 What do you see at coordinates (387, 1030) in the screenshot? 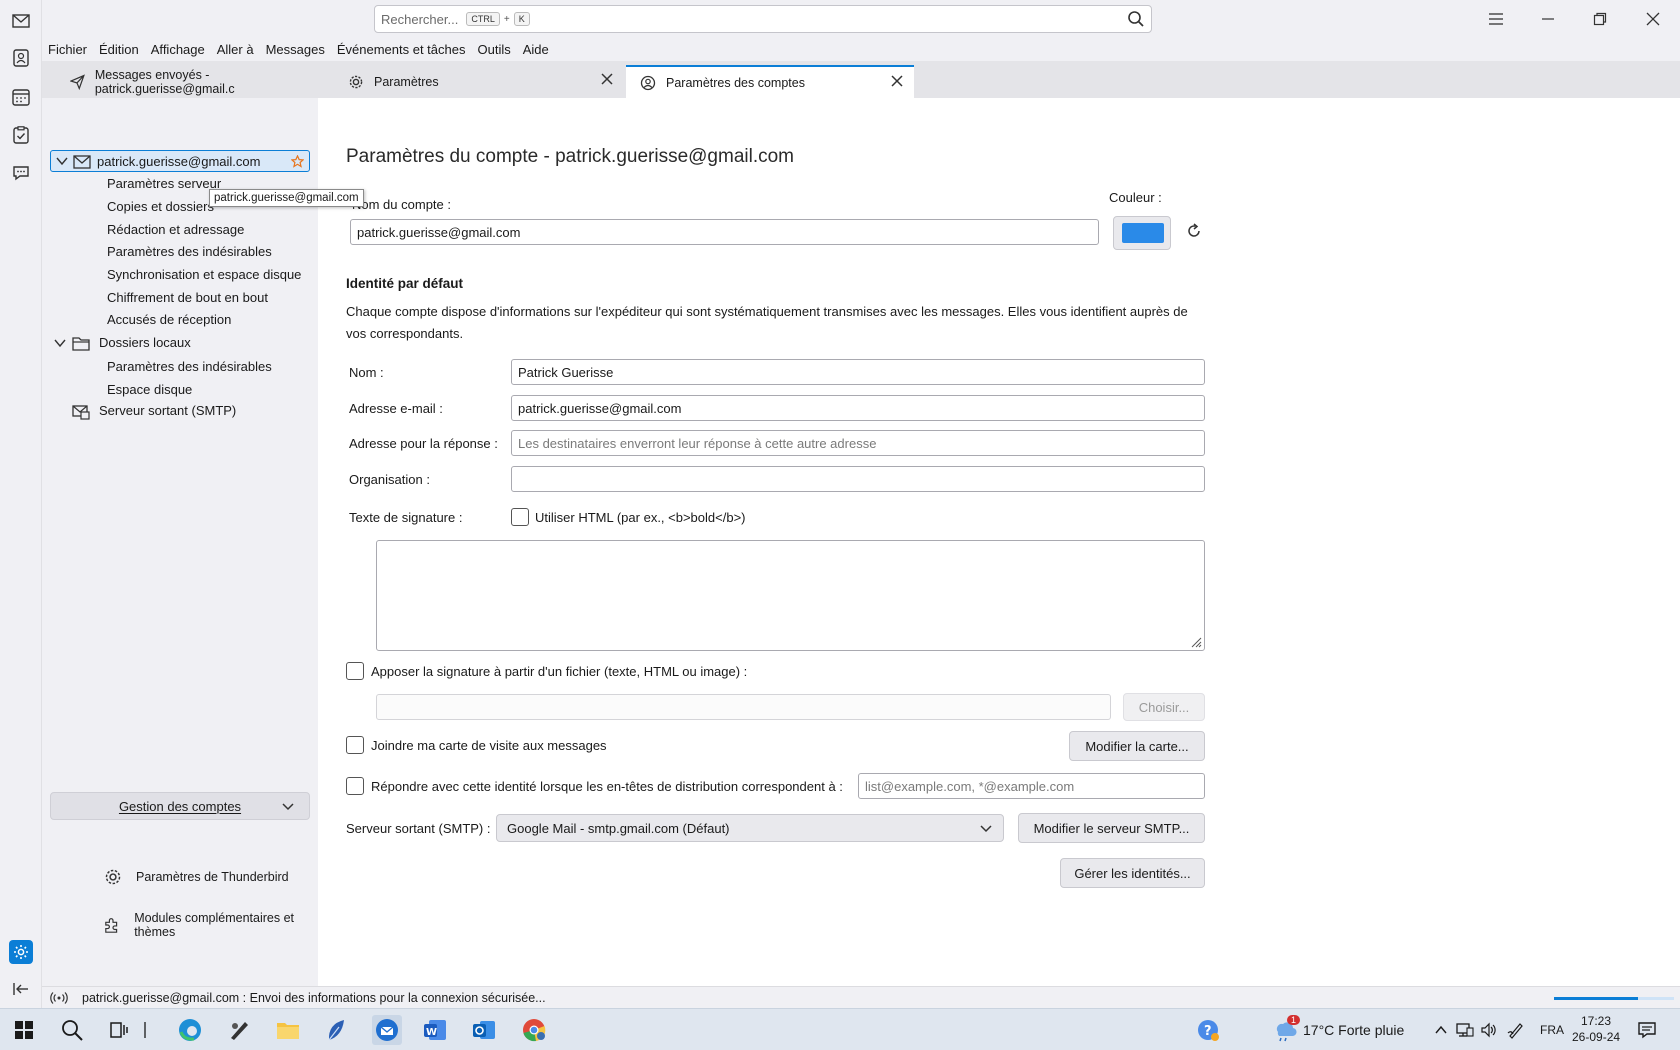
I see `thunderbird-taskbar-icon` at bounding box center [387, 1030].